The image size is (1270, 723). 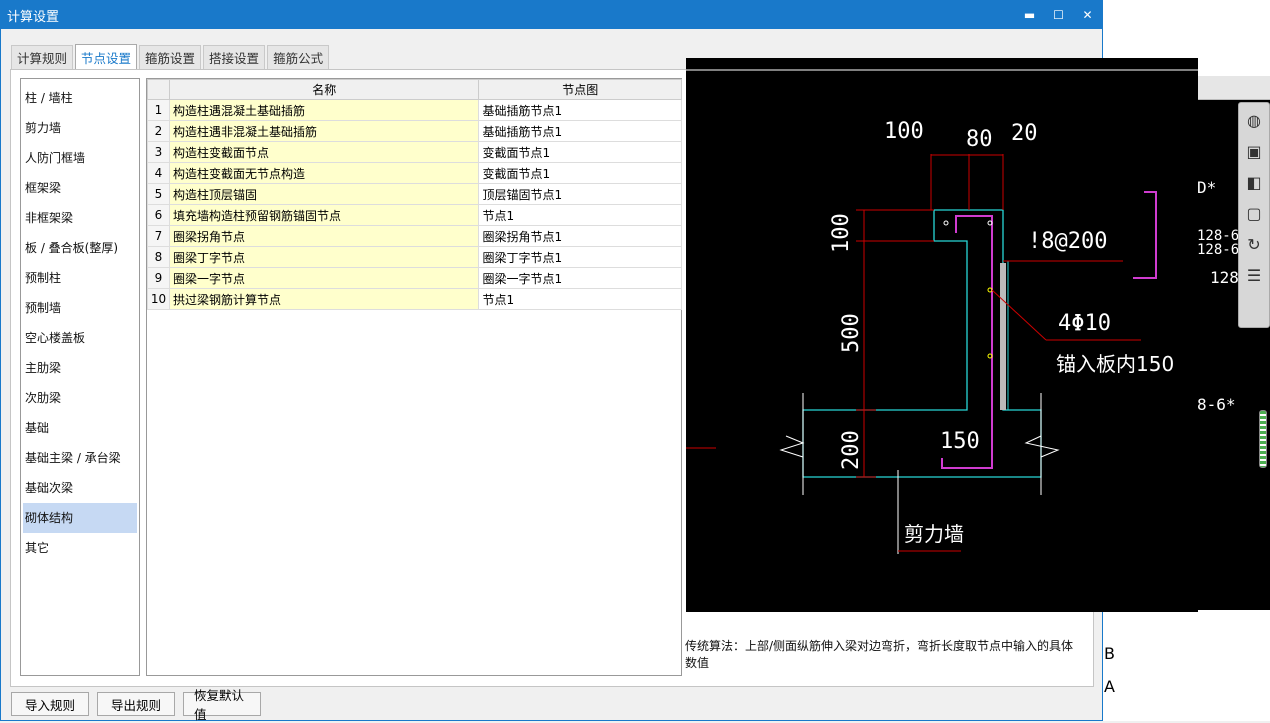 What do you see at coordinates (1254, 120) in the screenshot?
I see `orbit-icon: ◍` at bounding box center [1254, 120].